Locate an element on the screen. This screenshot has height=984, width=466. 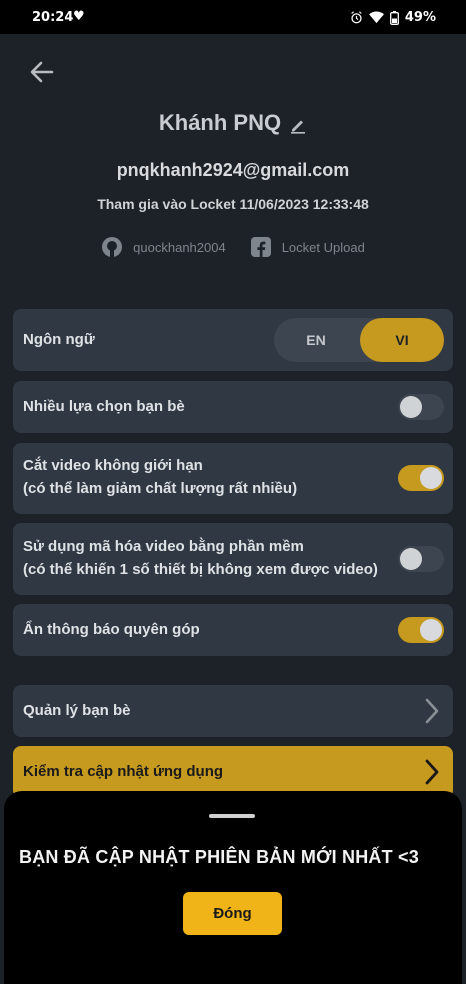
sheet-message: BẠN ĐÃ CẬP NHẬT PHIÊN BẢN MỚI NHẤT <3 is located at coordinates (219, 857).